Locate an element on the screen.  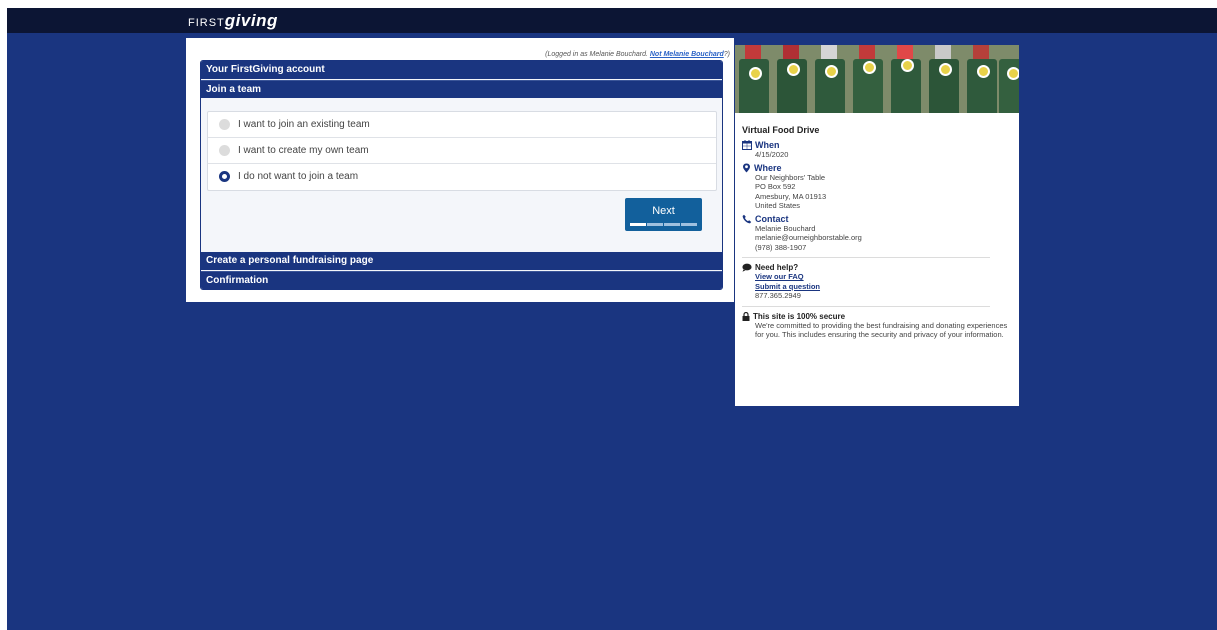
where-label: Where is located at coordinates (768, 167).